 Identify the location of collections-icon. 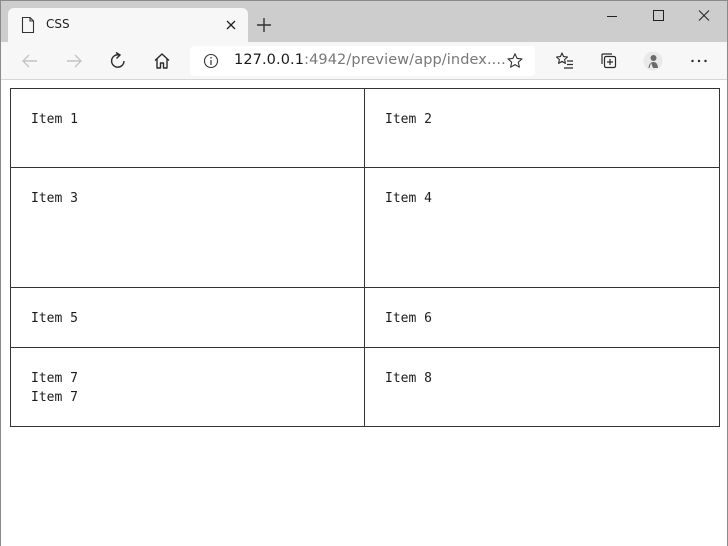
(609, 61).